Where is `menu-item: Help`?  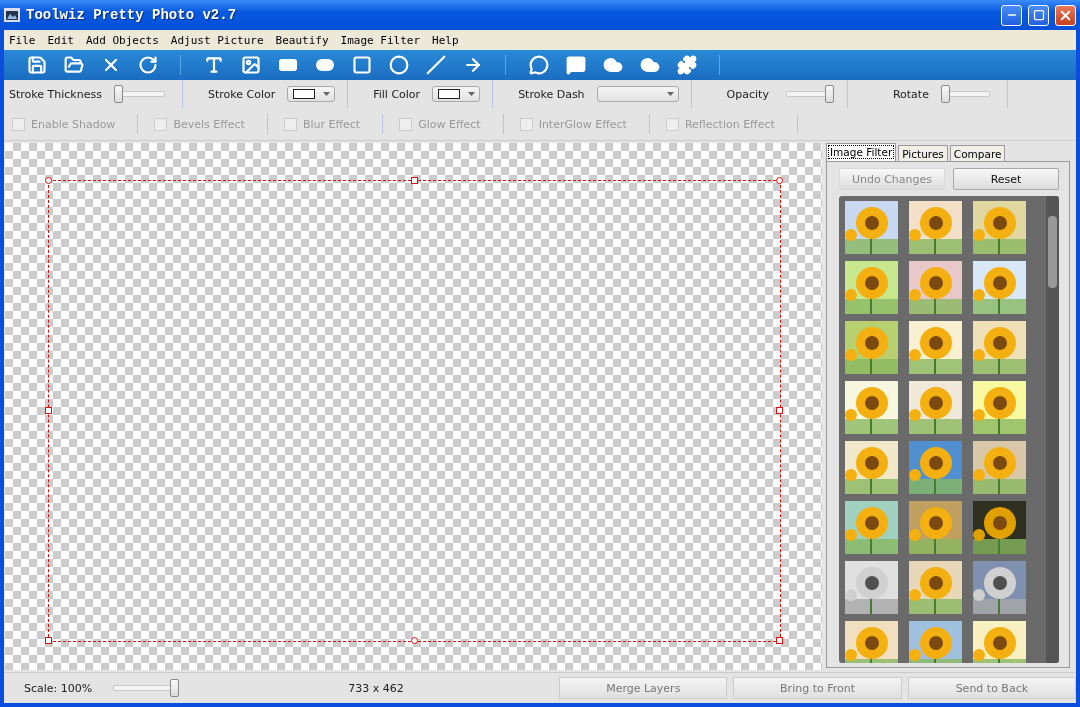 menu-item: Help is located at coordinates (445, 40).